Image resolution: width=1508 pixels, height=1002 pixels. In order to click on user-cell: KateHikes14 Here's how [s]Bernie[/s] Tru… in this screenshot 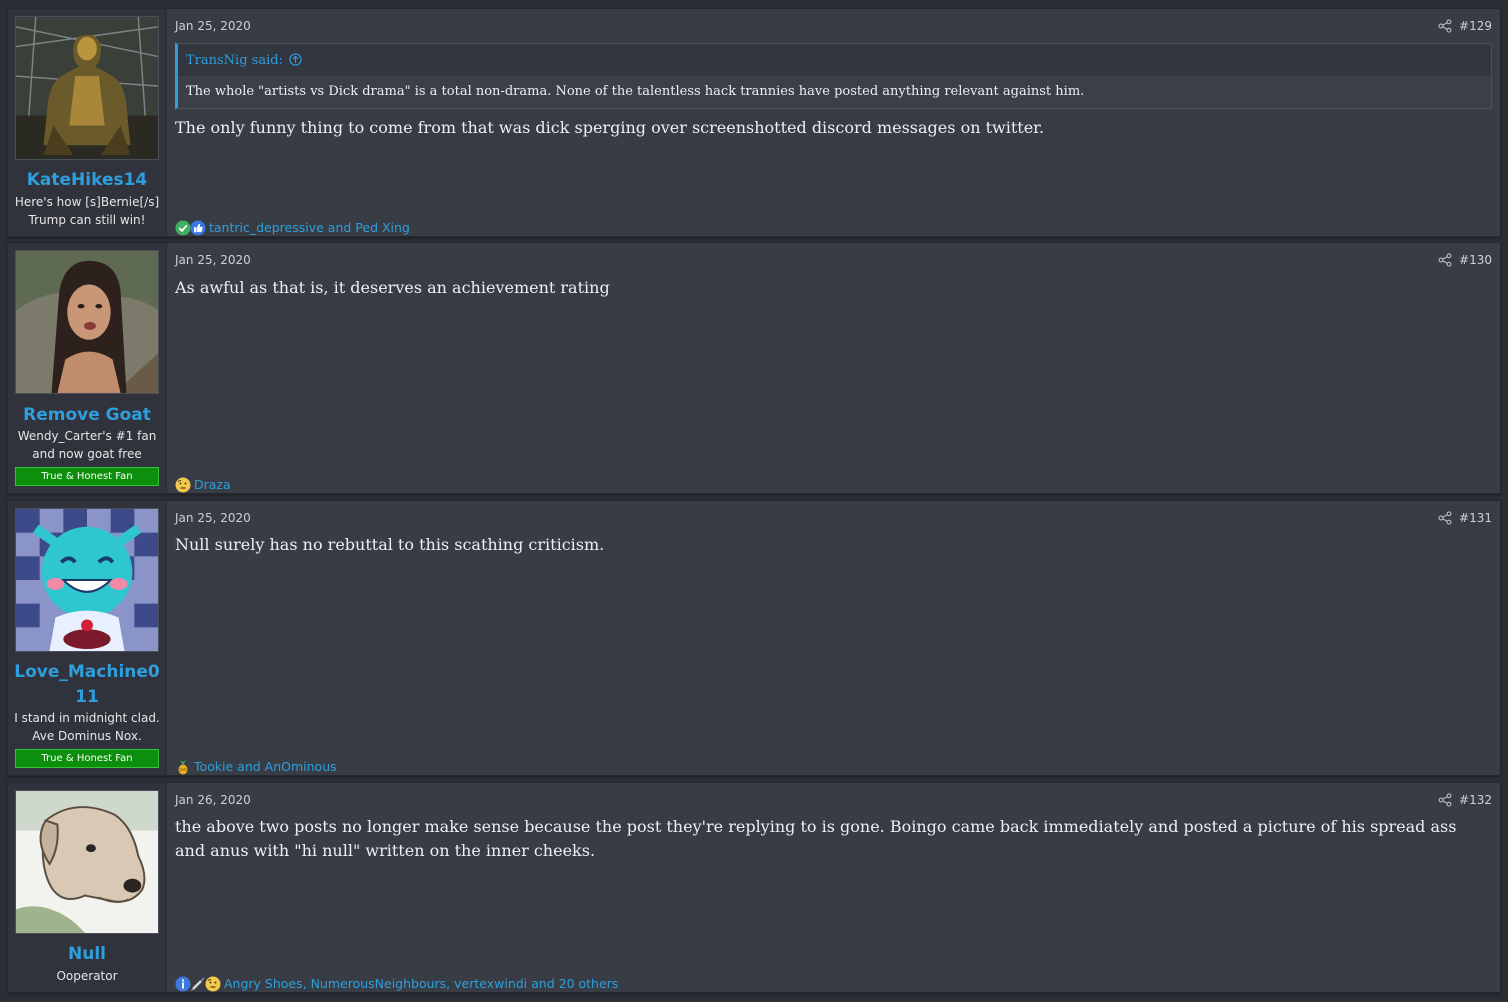, I will do `click(87, 122)`.